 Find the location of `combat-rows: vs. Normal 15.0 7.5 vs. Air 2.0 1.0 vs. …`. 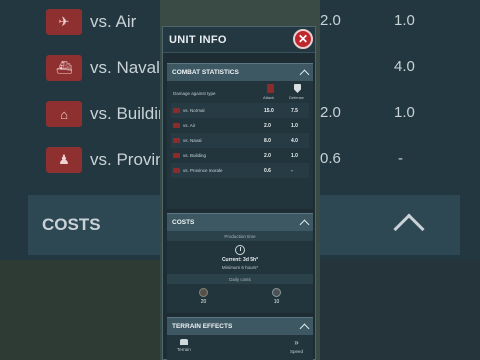

combat-rows: vs. Normal 15.0 7.5 vs. Air 2.0 1.0 vs. … is located at coordinates (240, 140).